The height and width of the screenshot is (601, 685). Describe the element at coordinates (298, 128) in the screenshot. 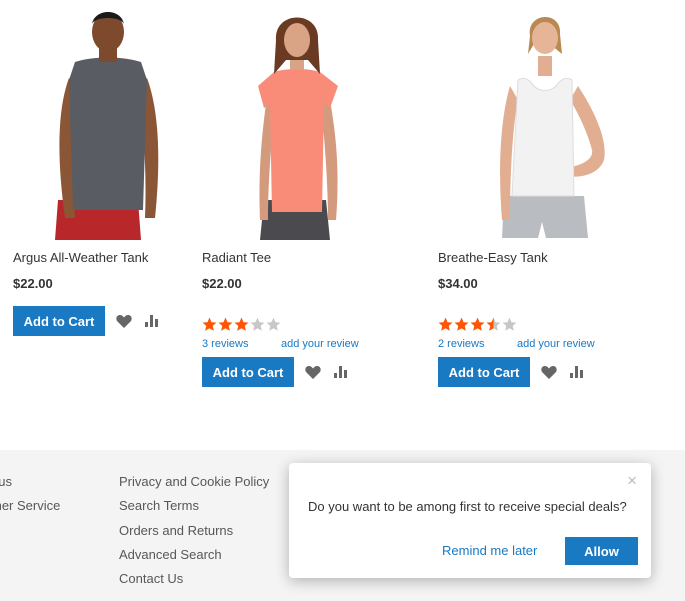

I see `product-photo-woman-tee` at that location.